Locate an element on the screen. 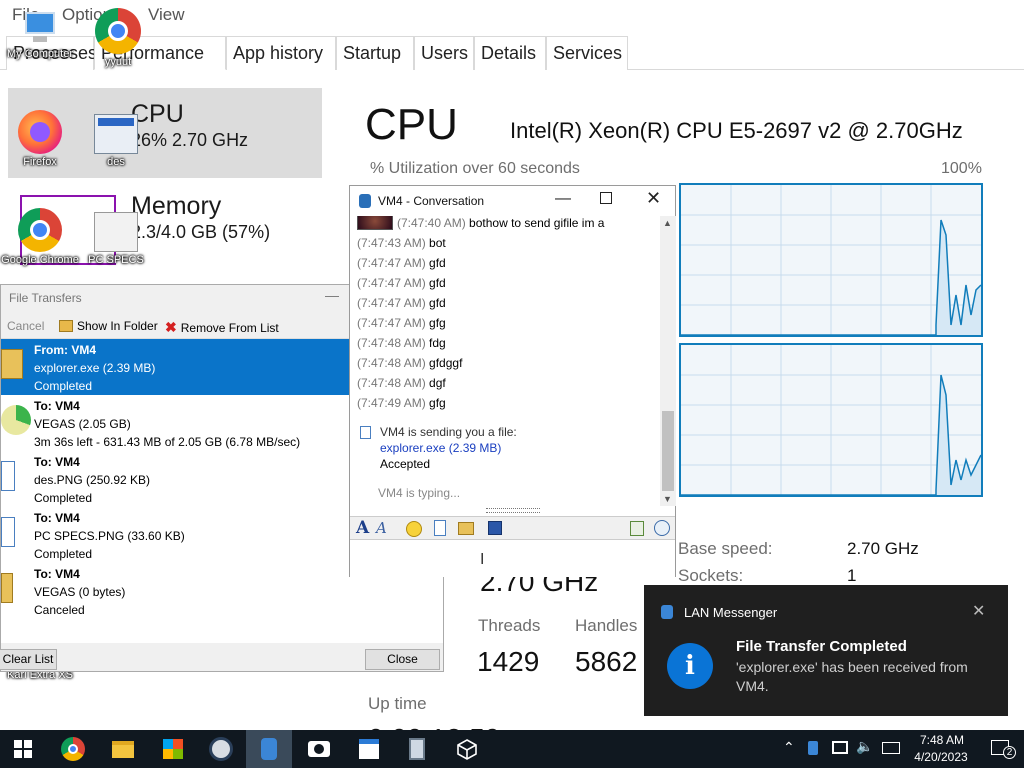 Image resolution: width=1024 pixels, height=768 pixels. tab-users: Users is located at coordinates (444, 53).